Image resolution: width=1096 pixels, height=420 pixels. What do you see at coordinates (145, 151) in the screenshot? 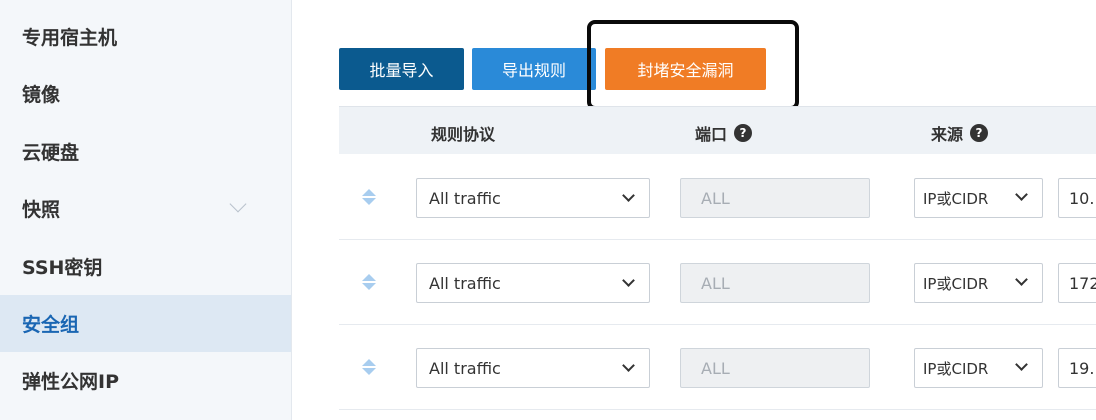
I see `sidebar-item-cloud-disk: 云硬盘` at bounding box center [145, 151].